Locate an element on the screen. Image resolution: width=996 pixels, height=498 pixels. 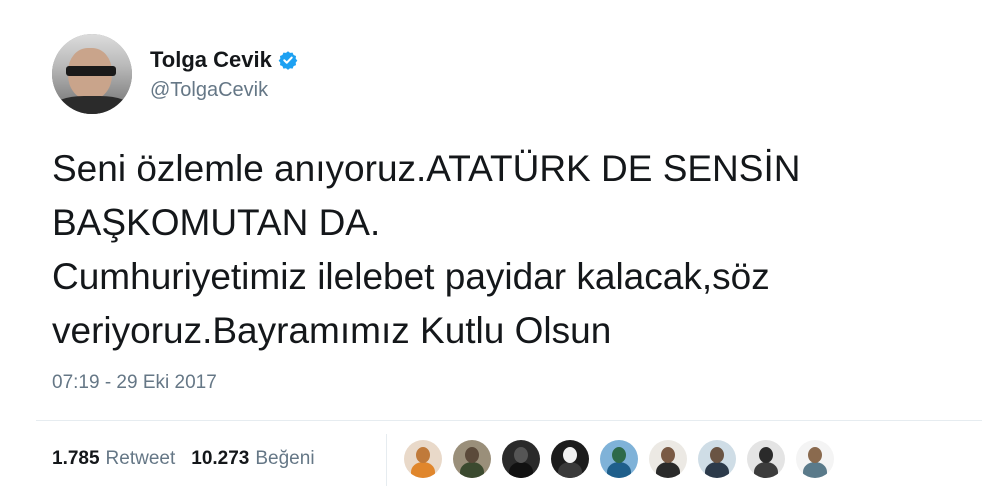
likers-list is located at coordinates (624, 459).